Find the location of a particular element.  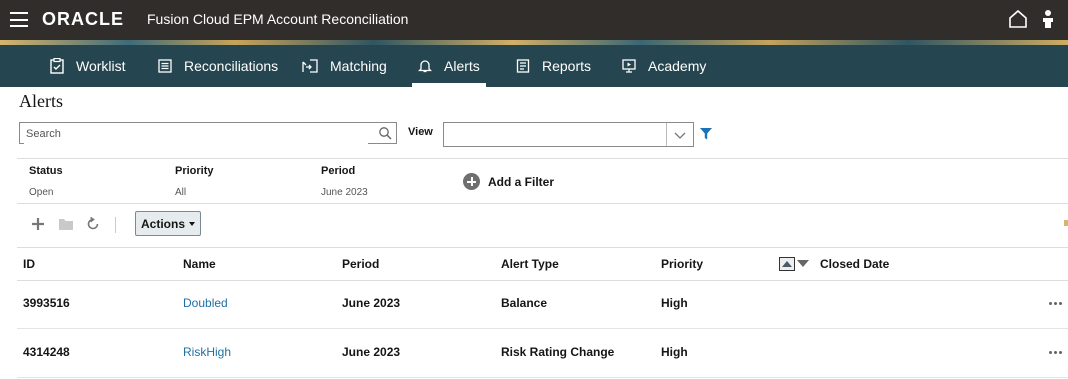

column-header-alert-type: Alert Type is located at coordinates (530, 264).